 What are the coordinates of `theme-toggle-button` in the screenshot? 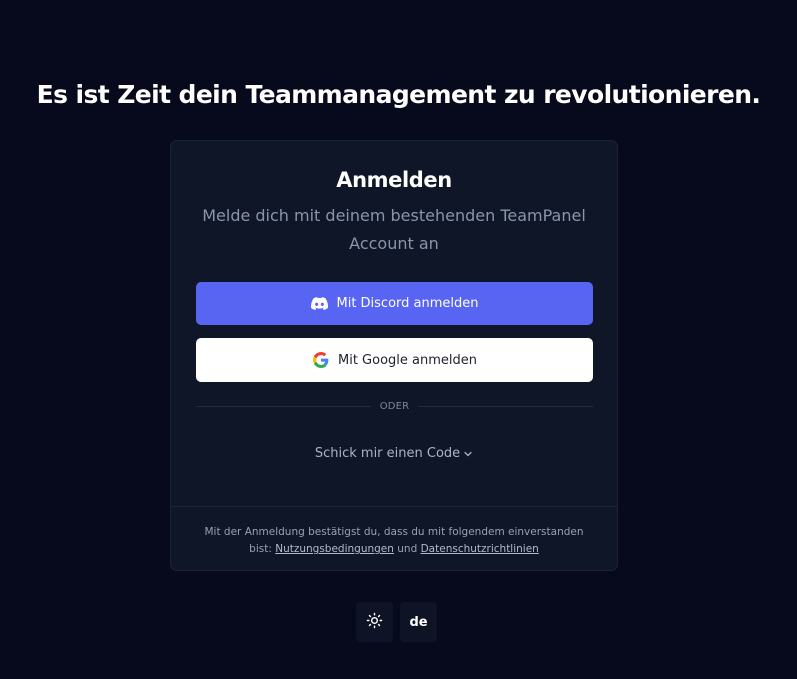 It's located at (374, 622).